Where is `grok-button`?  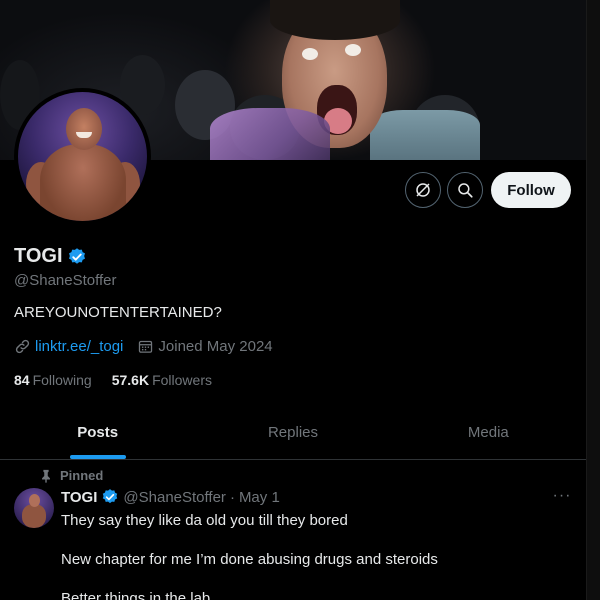
grok-button is located at coordinates (423, 190).